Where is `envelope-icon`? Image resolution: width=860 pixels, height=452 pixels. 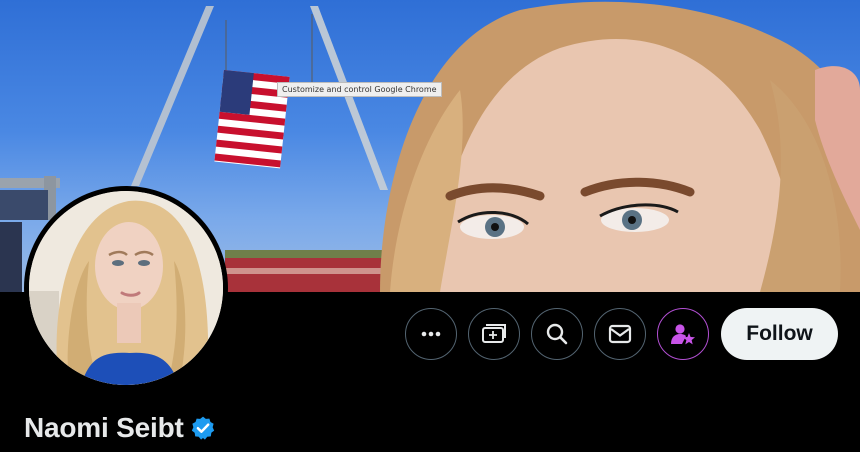
envelope-icon is located at coordinates (620, 334).